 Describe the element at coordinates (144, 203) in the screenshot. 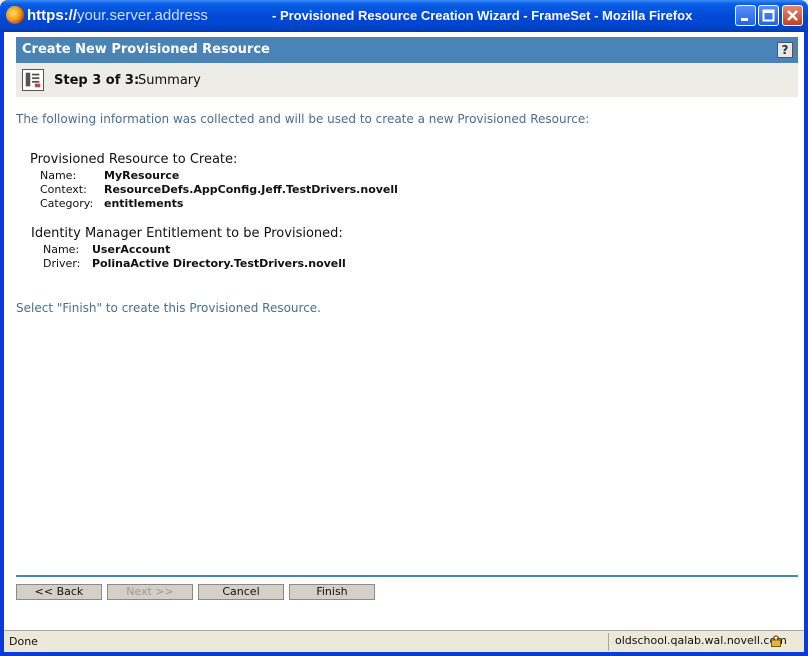

I see `resource-category-value: entitlements` at that location.